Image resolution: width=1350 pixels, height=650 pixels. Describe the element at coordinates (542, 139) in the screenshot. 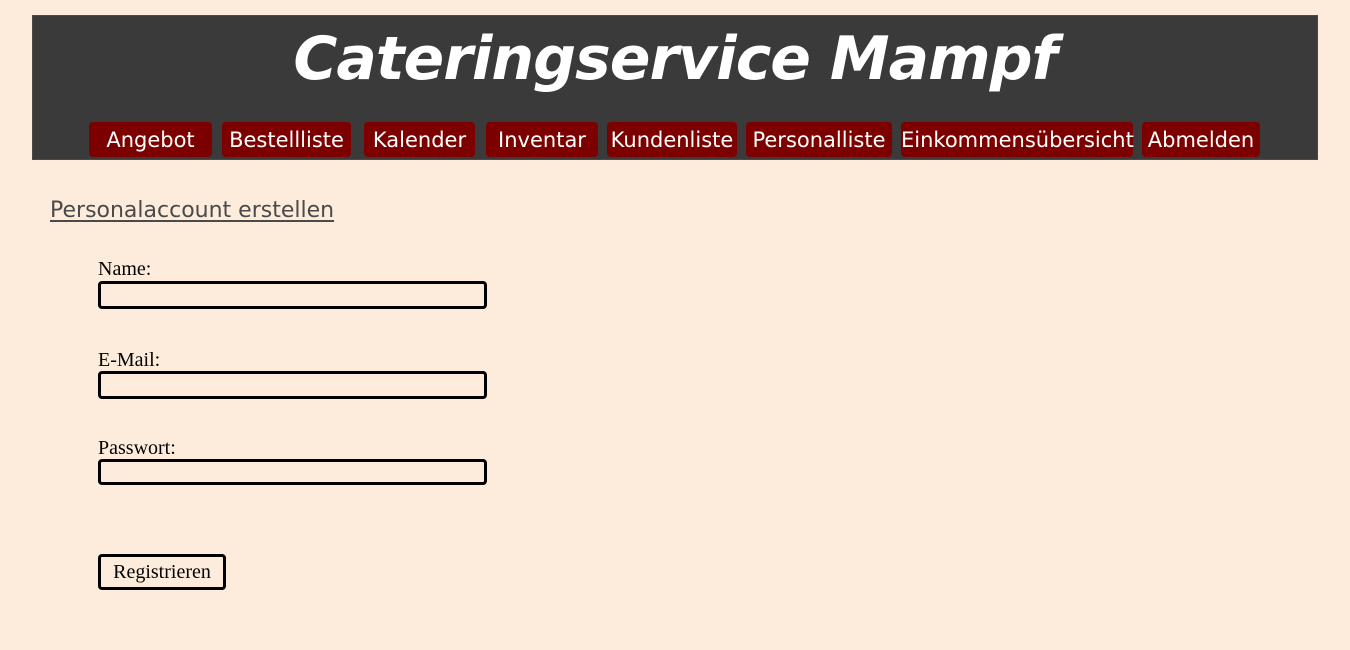

I see `nav-item-inventar: Inventar` at that location.